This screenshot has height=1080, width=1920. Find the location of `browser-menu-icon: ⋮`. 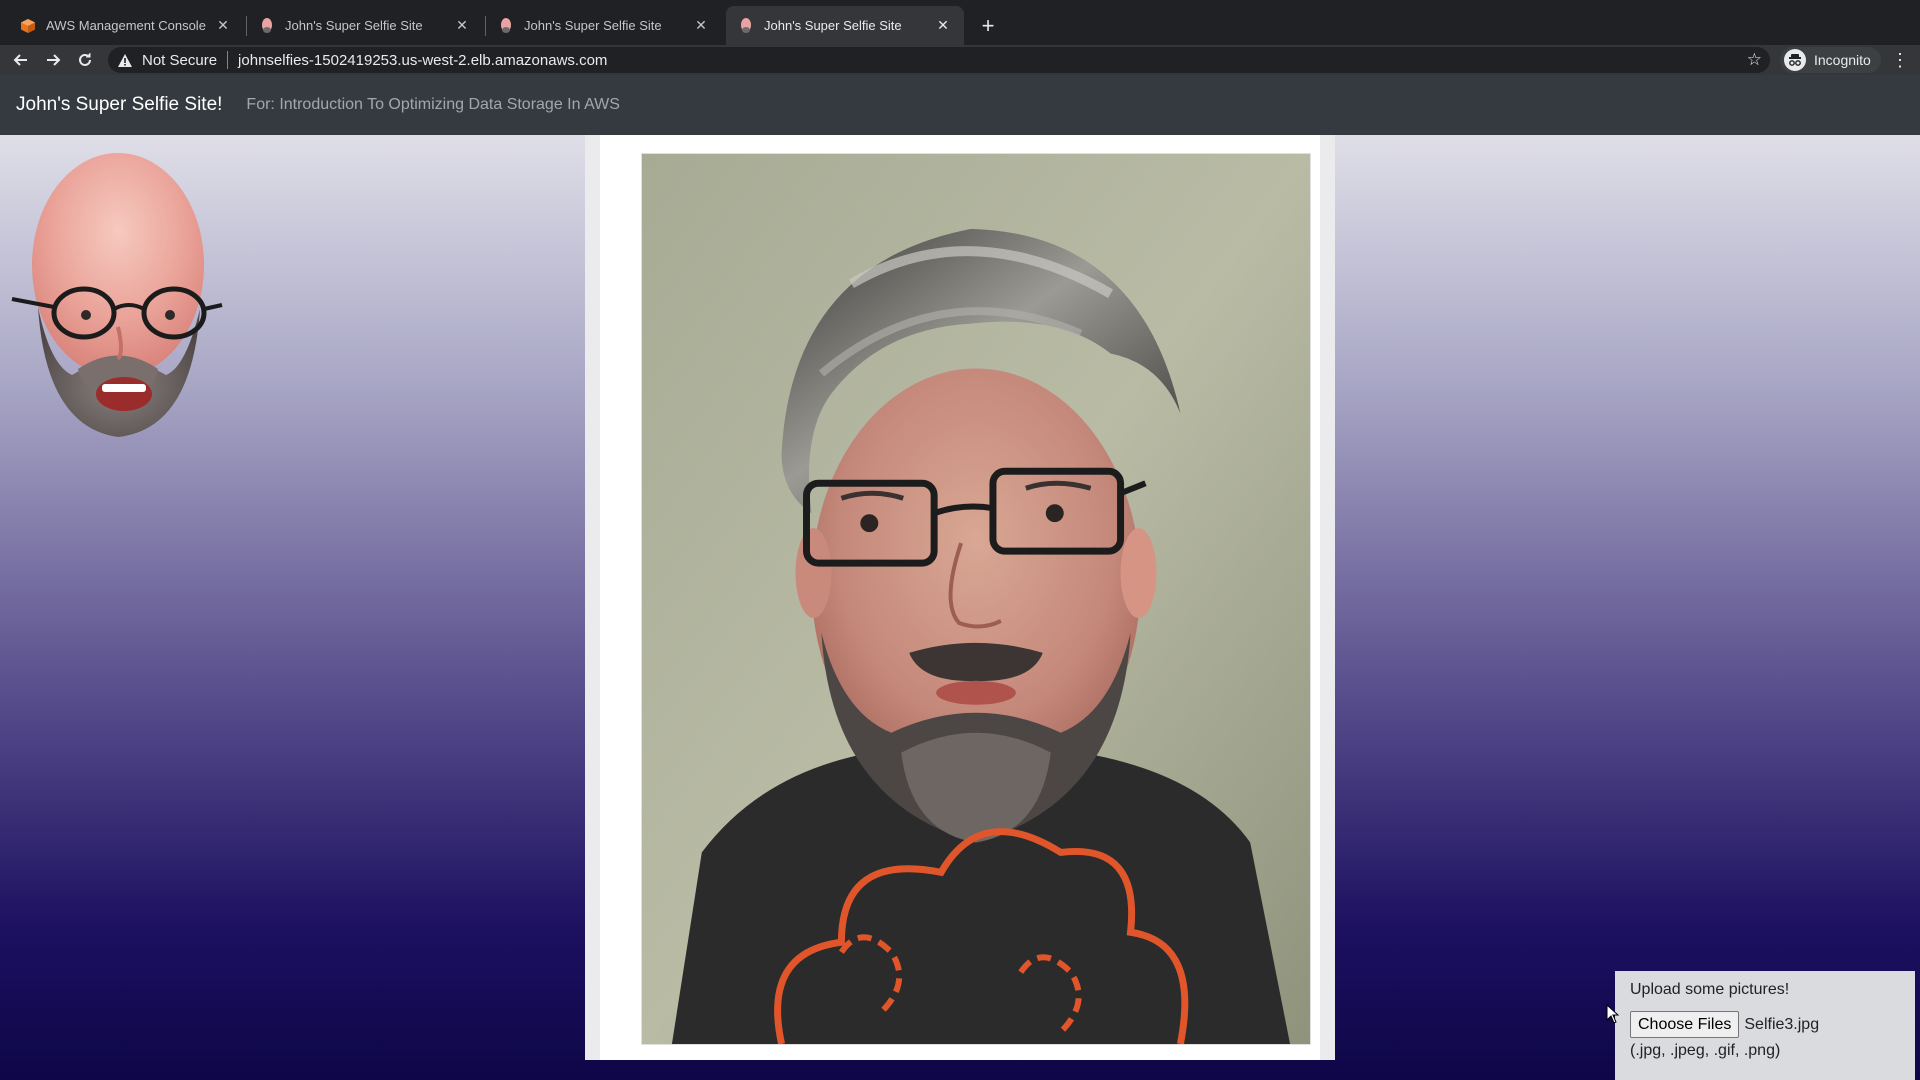

browser-menu-icon: ⋮ is located at coordinates (1900, 60).